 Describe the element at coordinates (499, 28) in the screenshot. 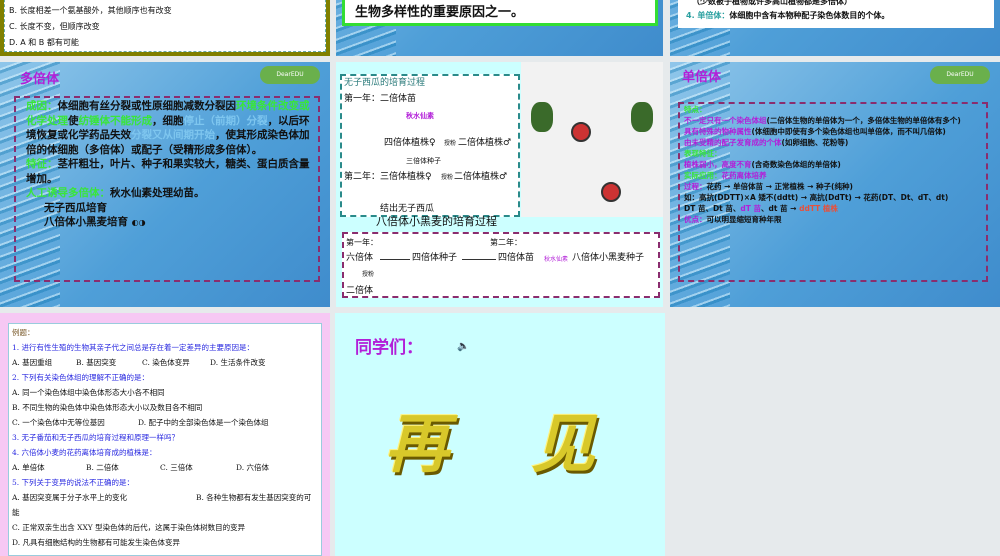

I see `slide-thumbnail-2: 生物多样性的重要原因之一。` at that location.